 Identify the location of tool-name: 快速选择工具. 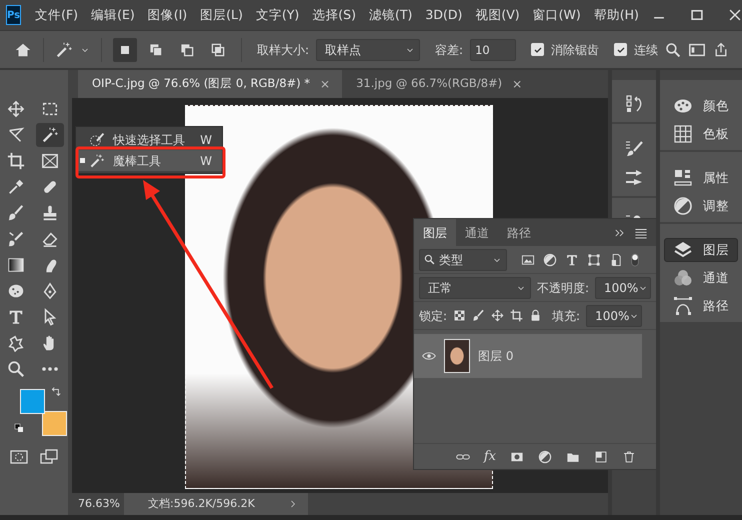
(149, 140).